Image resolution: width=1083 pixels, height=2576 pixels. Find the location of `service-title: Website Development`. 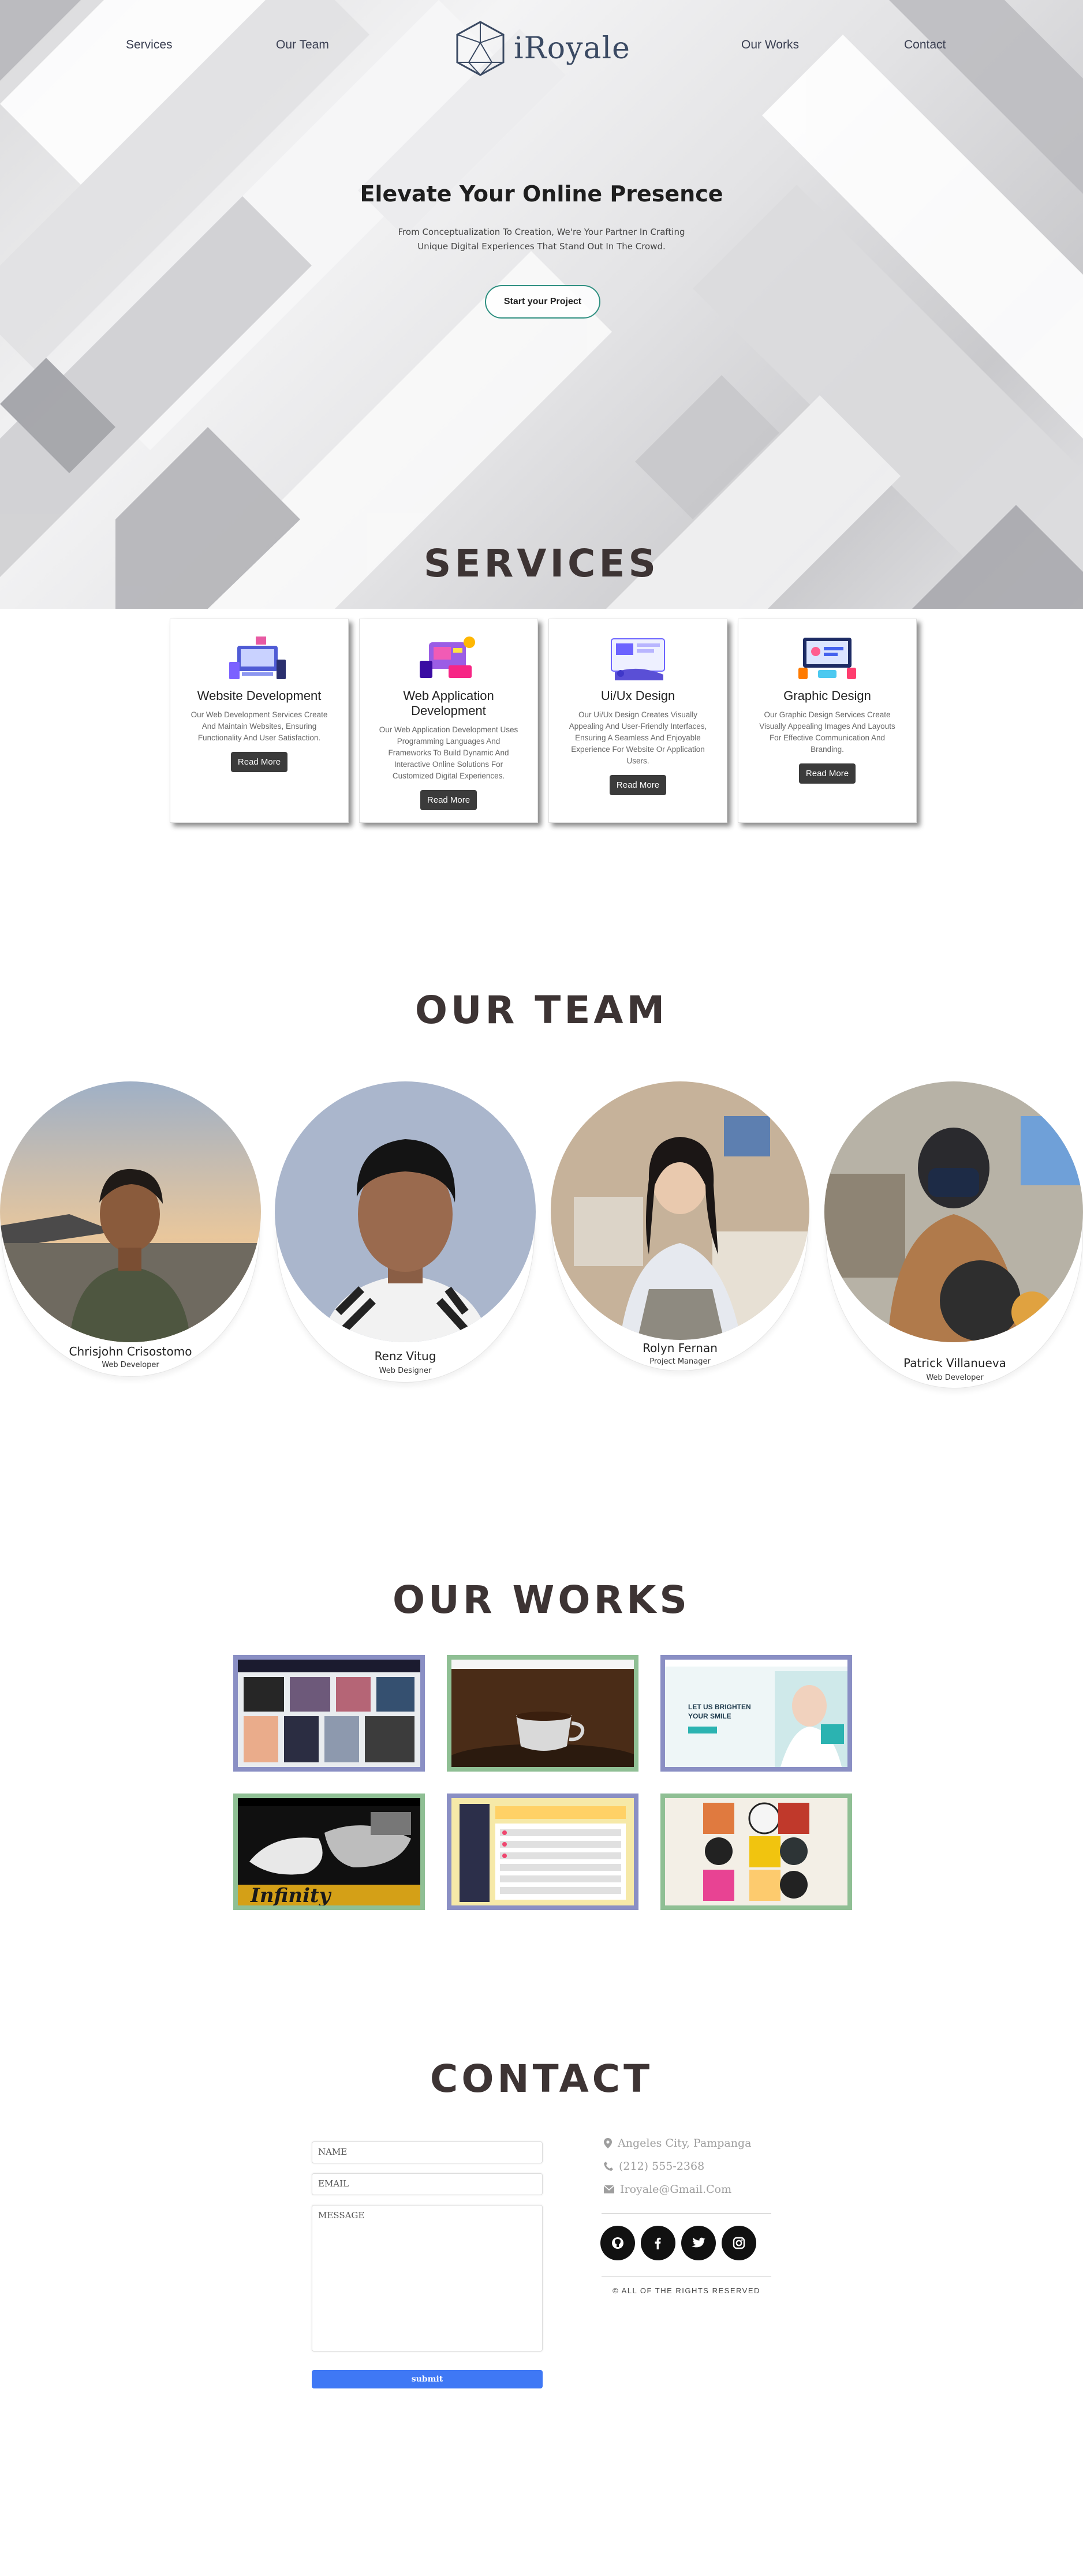

service-title: Website Development is located at coordinates (259, 696).